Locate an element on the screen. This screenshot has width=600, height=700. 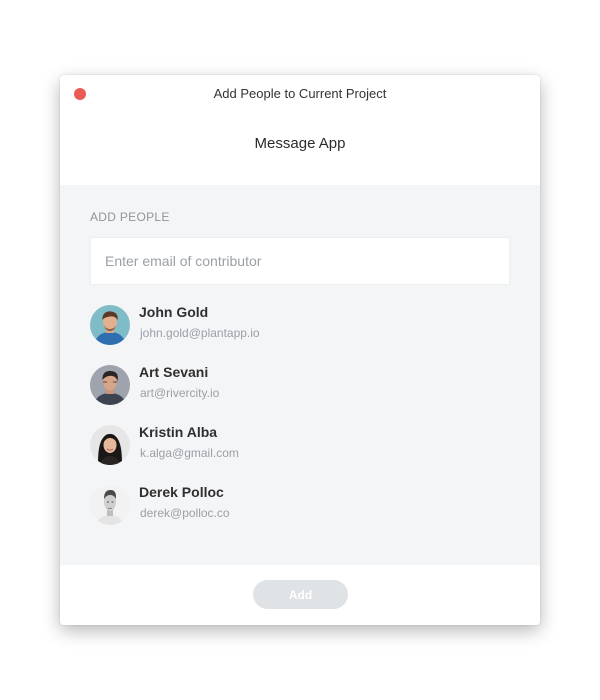
person-email: k.alga@gmail.com is located at coordinates (189, 453).